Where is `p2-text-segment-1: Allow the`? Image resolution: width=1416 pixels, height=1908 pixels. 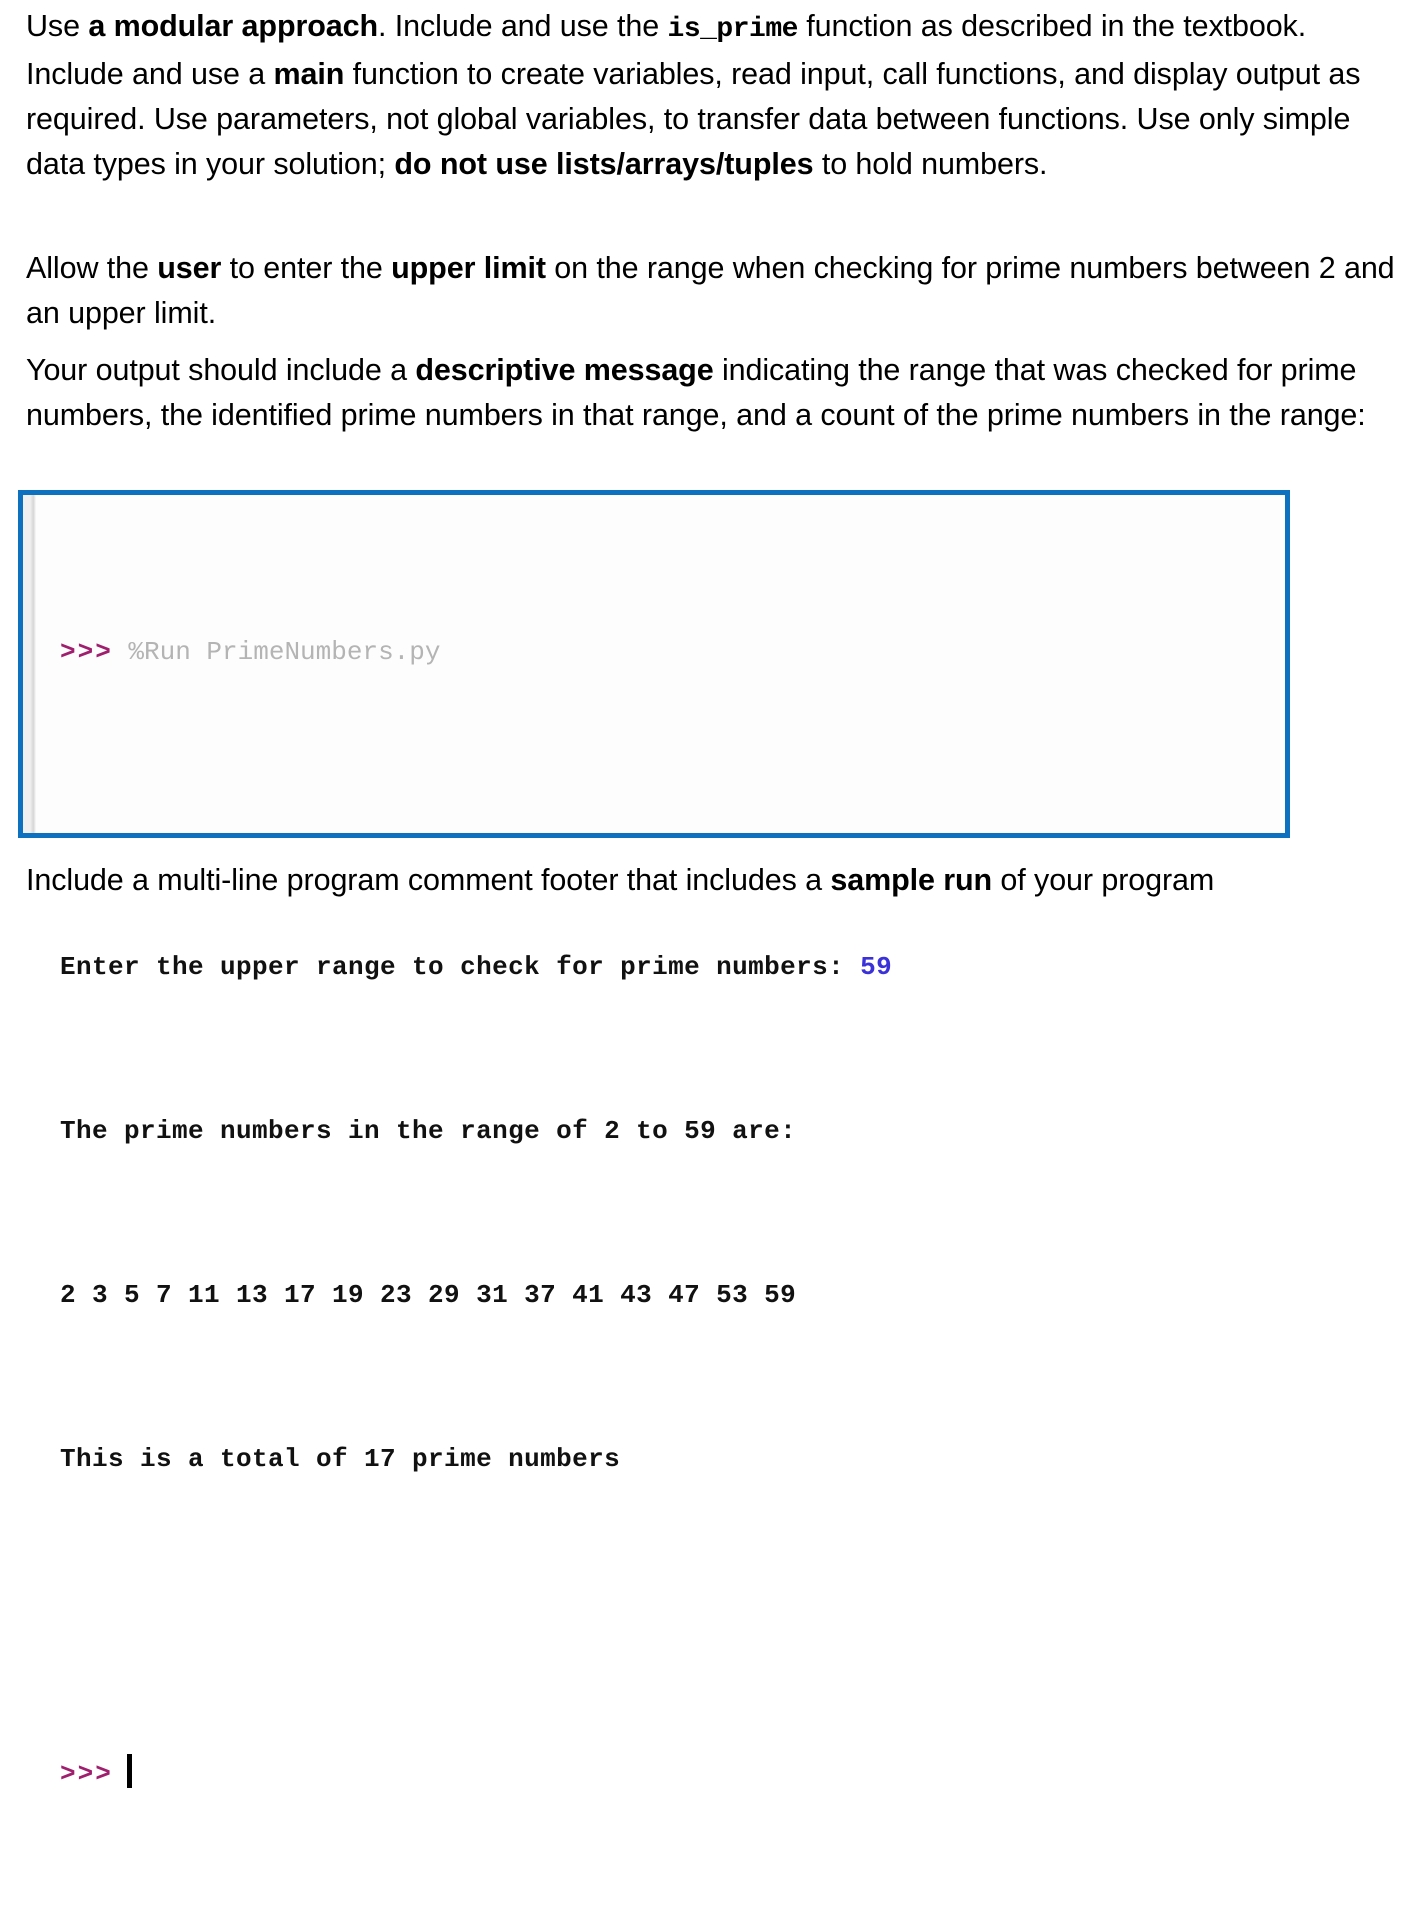 p2-text-segment-1: Allow the is located at coordinates (92, 268).